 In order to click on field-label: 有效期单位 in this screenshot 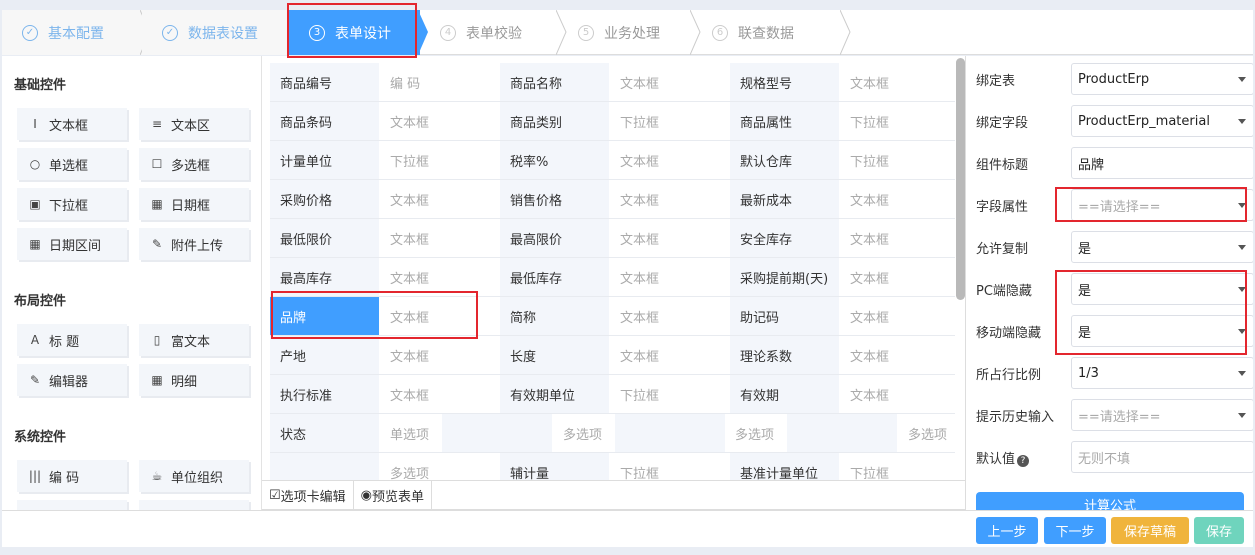, I will do `click(554, 394)`.